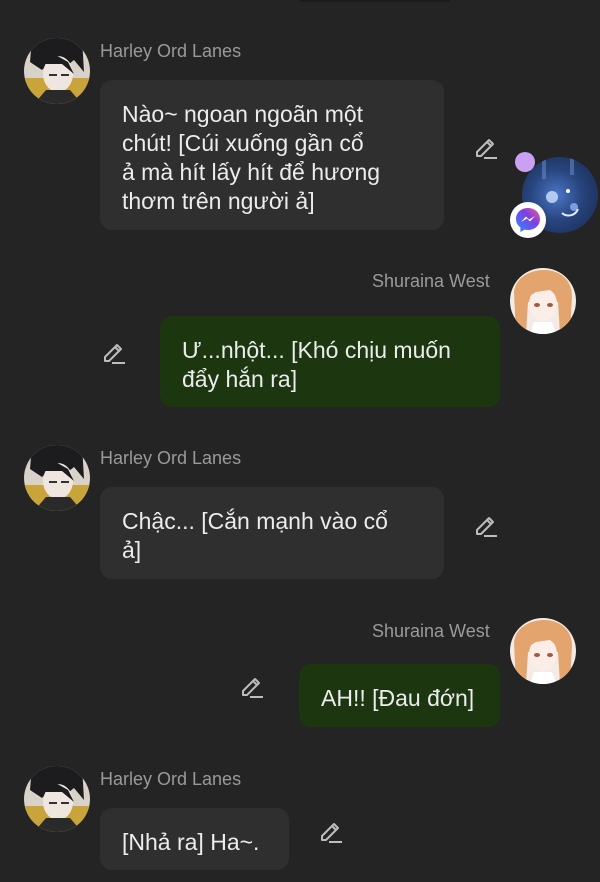 The image size is (600, 882). I want to click on messenger-icon, so click(528, 220).